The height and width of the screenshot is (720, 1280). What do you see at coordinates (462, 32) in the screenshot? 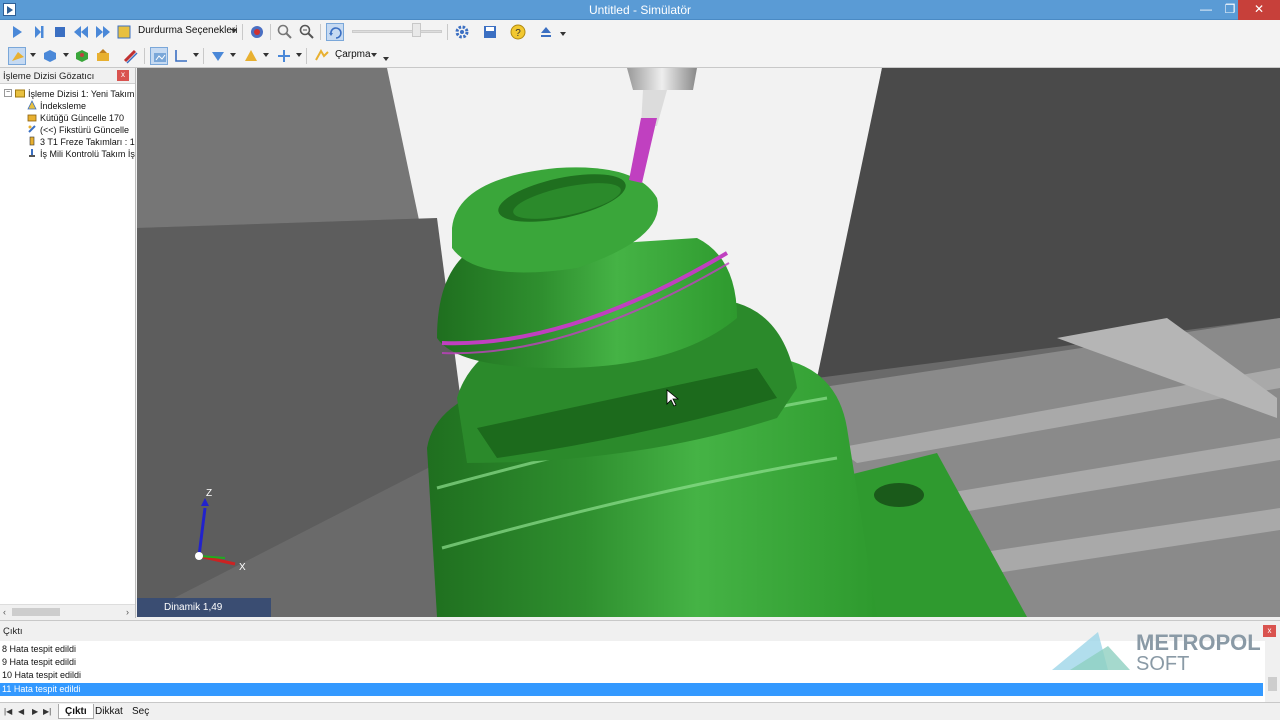
I see `settings-icon` at bounding box center [462, 32].